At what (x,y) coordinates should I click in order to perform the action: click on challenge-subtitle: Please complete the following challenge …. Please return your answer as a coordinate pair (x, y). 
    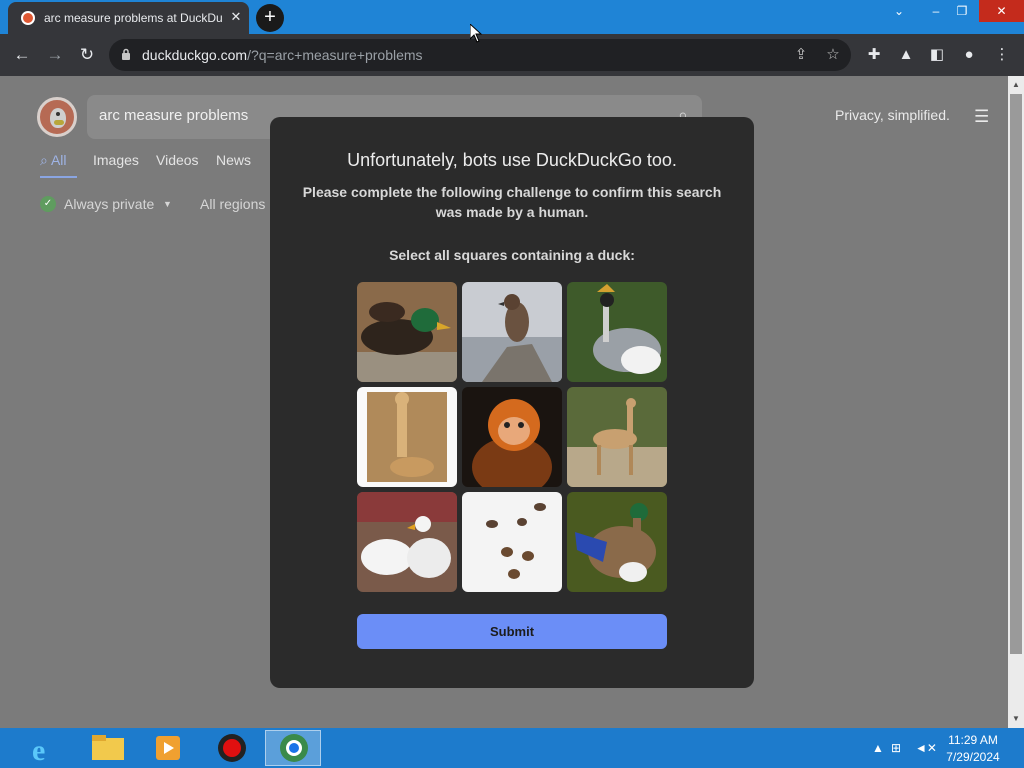
    Looking at the image, I should click on (512, 202).